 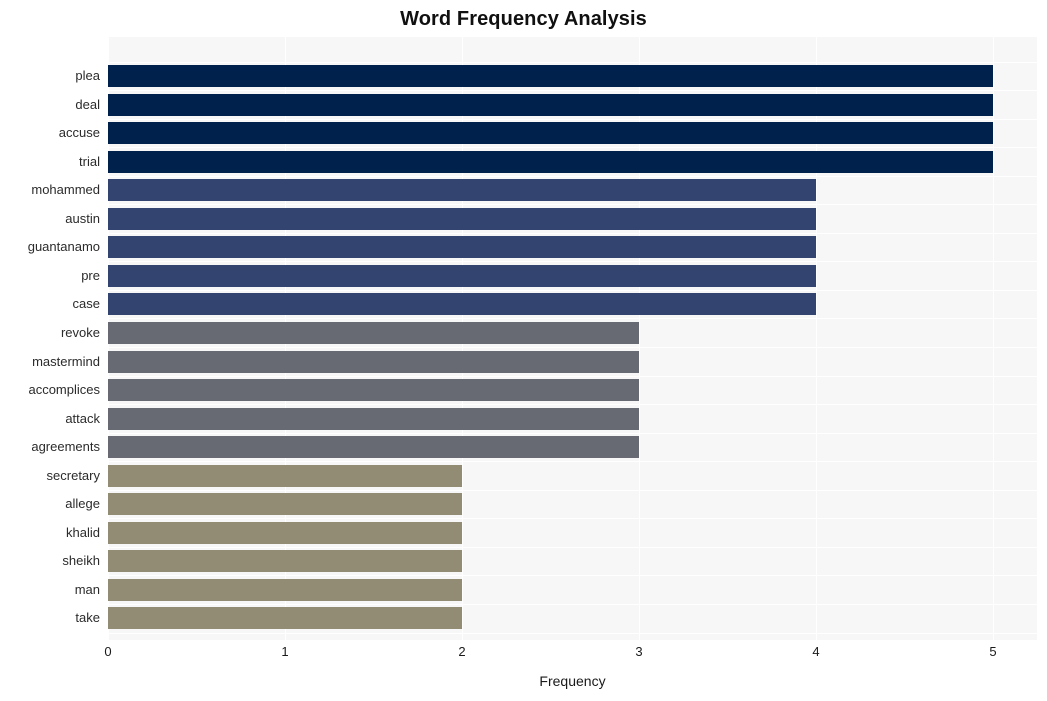 What do you see at coordinates (90, 275) in the screenshot?
I see `y-tick-label: pre` at bounding box center [90, 275].